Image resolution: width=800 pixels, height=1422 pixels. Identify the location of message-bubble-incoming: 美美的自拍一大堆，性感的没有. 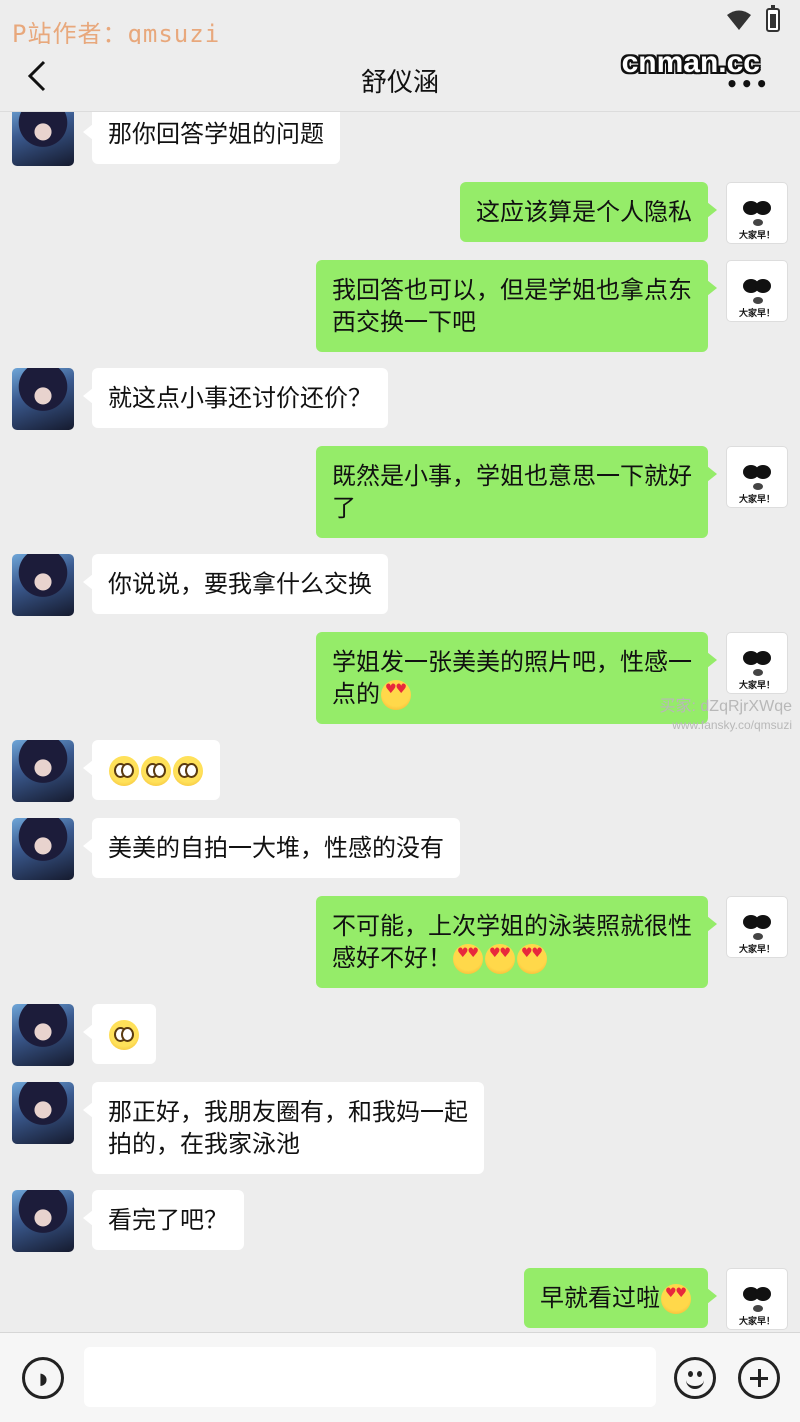
(271, 848).